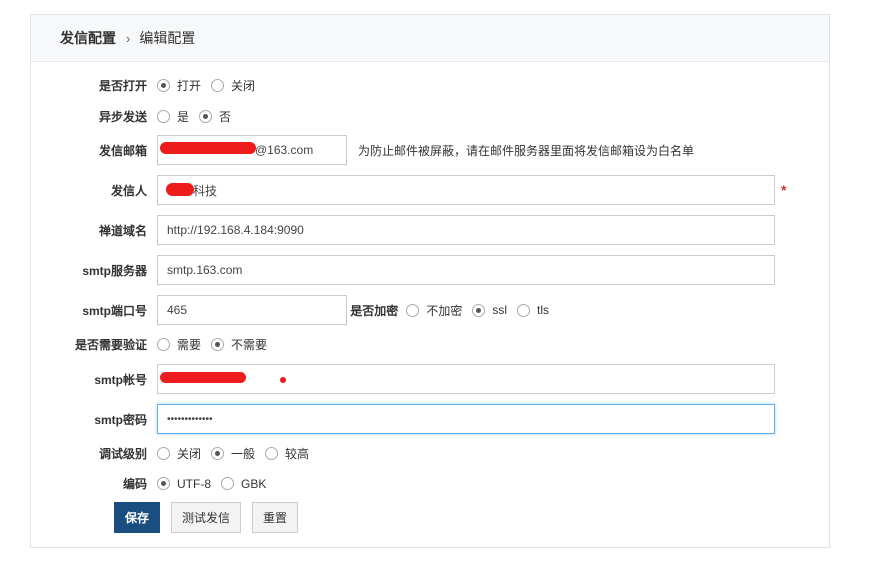 The width and height of the screenshot is (888, 573). I want to click on chevron-right-icon: ›, so click(128, 38).